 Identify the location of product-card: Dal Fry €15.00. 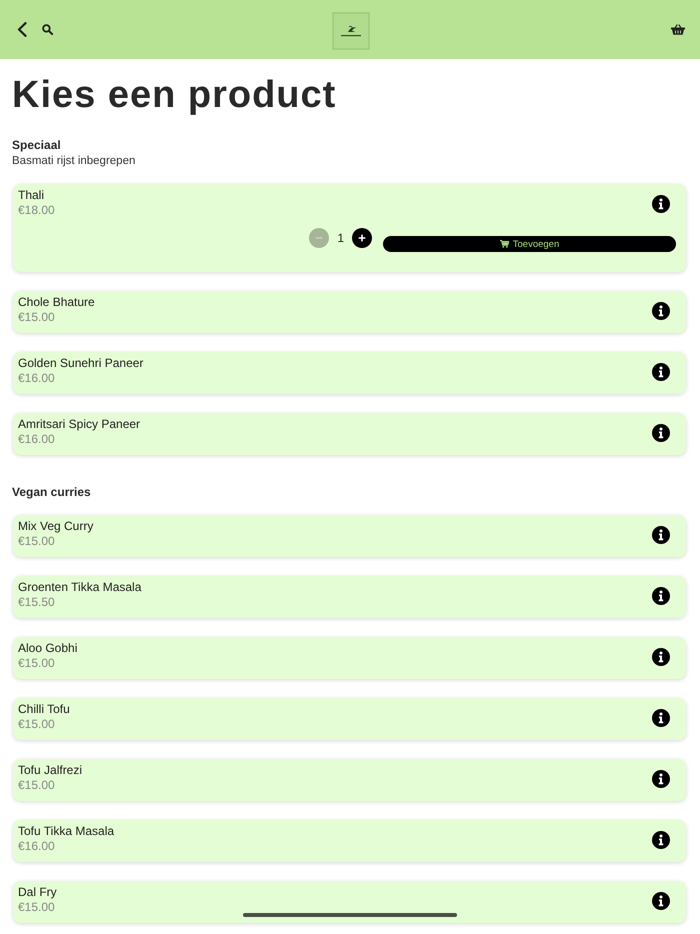
(349, 902).